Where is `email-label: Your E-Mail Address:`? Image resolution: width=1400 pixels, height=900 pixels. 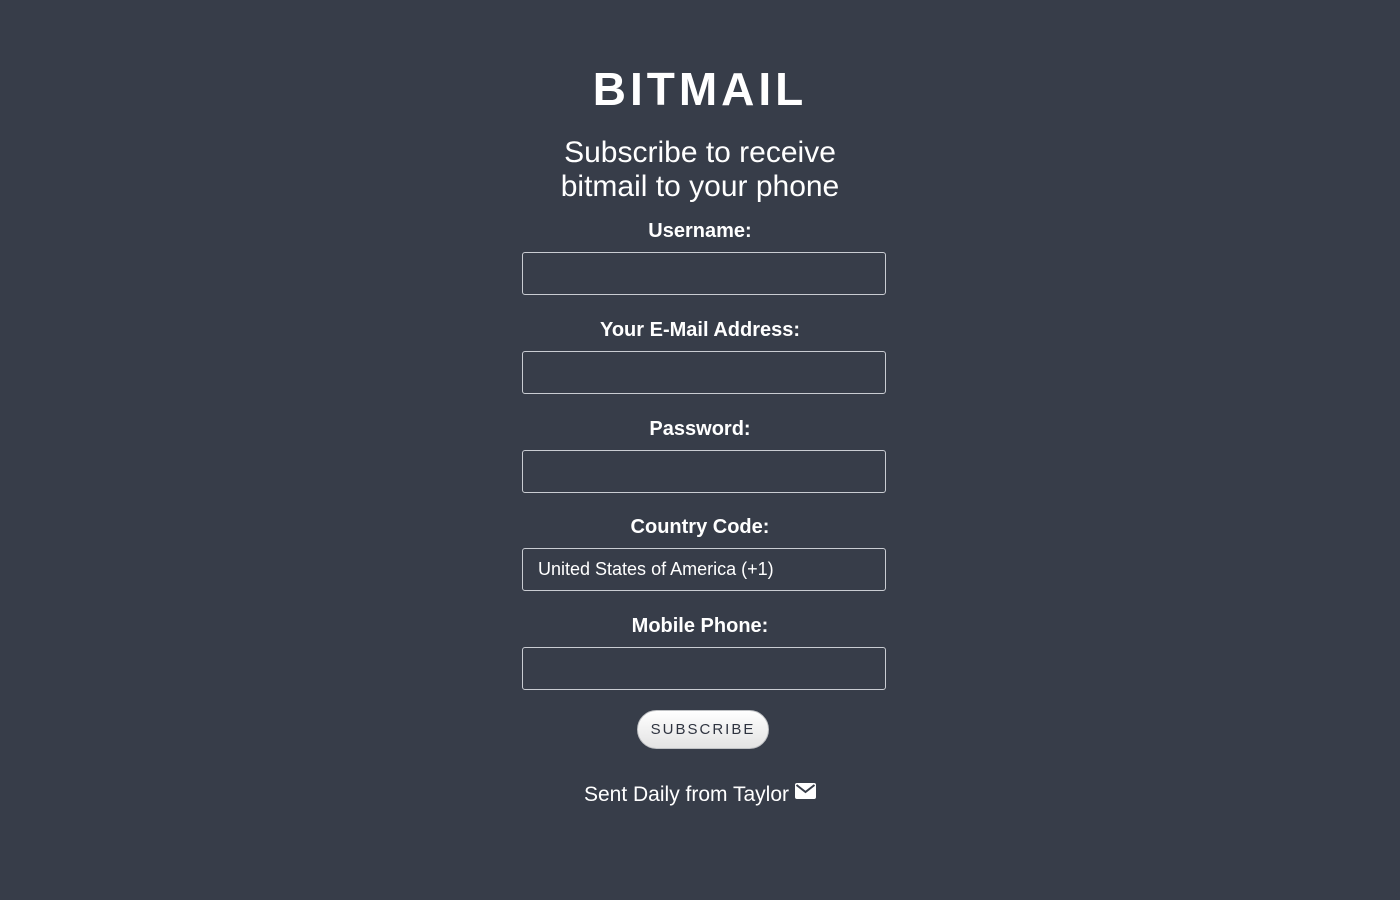
email-label: Your E-Mail Address: is located at coordinates (700, 330).